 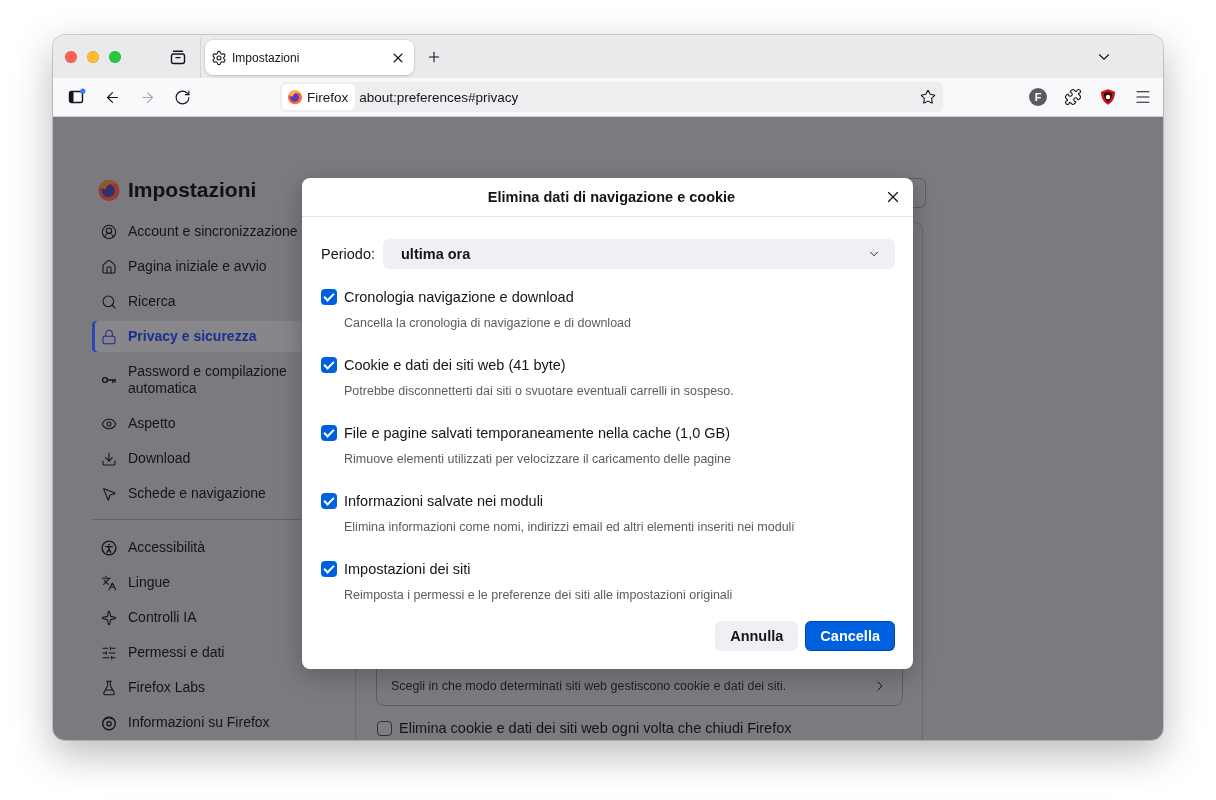 What do you see at coordinates (488, 323) in the screenshot?
I see `option-description: Cancella la cronologia di navigazione e di download` at bounding box center [488, 323].